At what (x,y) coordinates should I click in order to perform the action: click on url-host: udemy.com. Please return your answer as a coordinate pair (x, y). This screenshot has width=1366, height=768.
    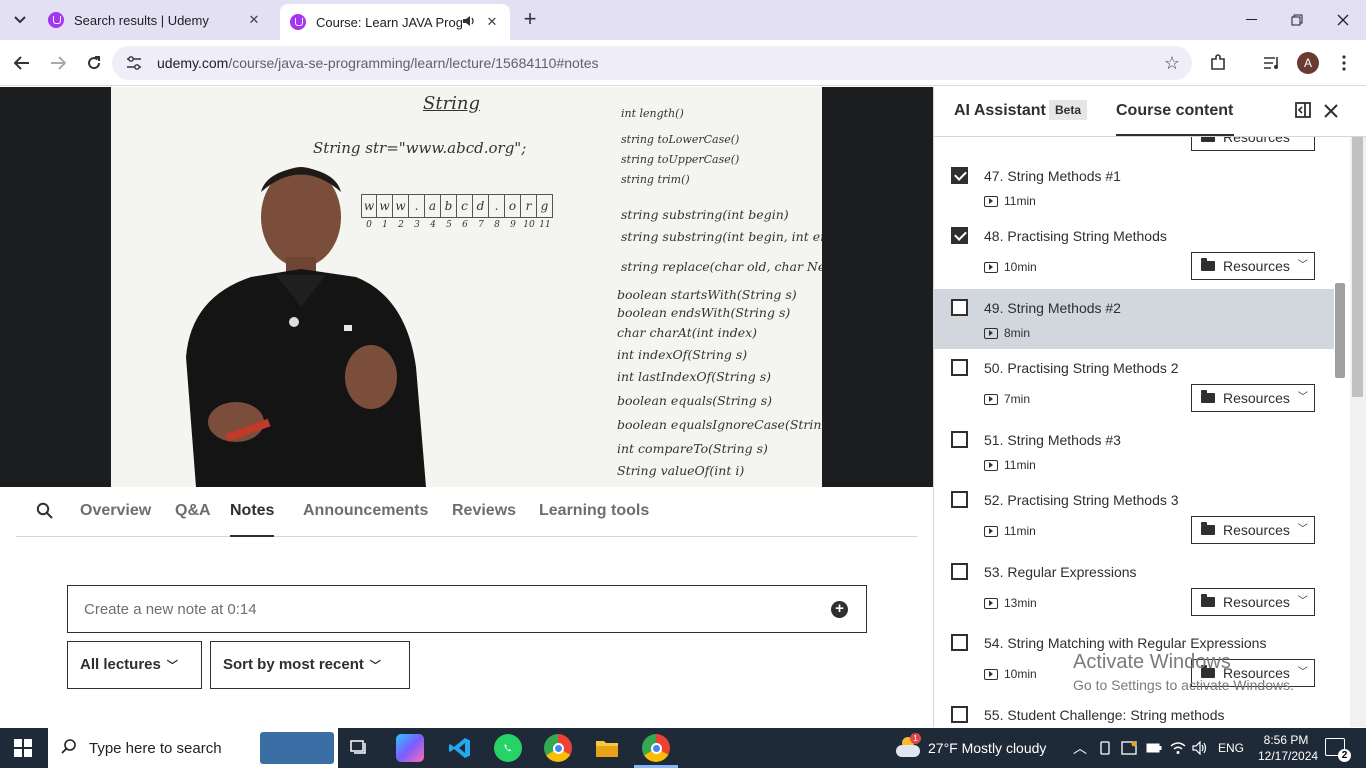
    Looking at the image, I should click on (193, 63).